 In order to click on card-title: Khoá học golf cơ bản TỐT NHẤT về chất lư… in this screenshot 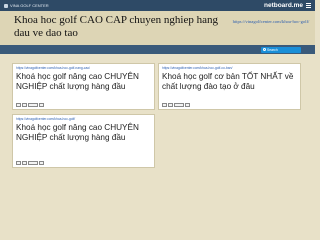, I will do `click(229, 82)`.